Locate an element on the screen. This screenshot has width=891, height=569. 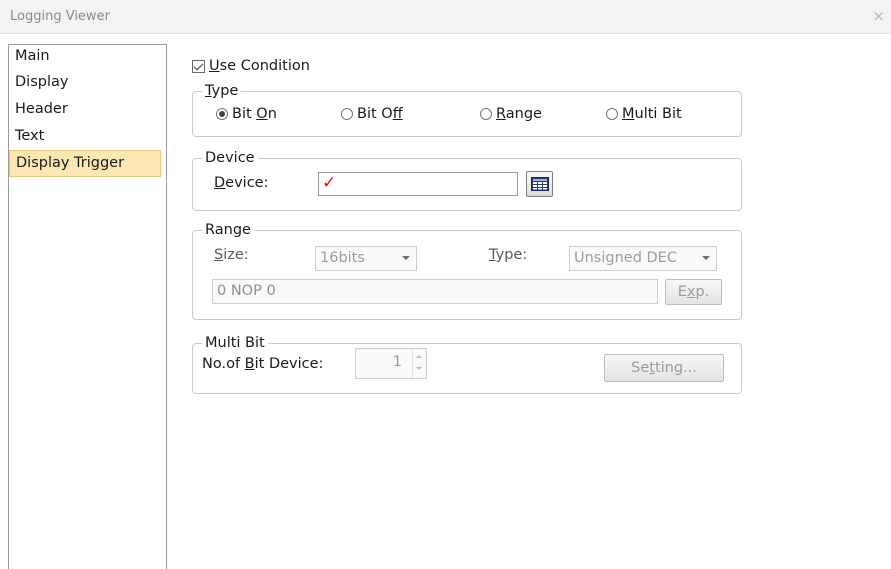
range-type-dropdown-value: Unsigned DEC is located at coordinates (625, 258).